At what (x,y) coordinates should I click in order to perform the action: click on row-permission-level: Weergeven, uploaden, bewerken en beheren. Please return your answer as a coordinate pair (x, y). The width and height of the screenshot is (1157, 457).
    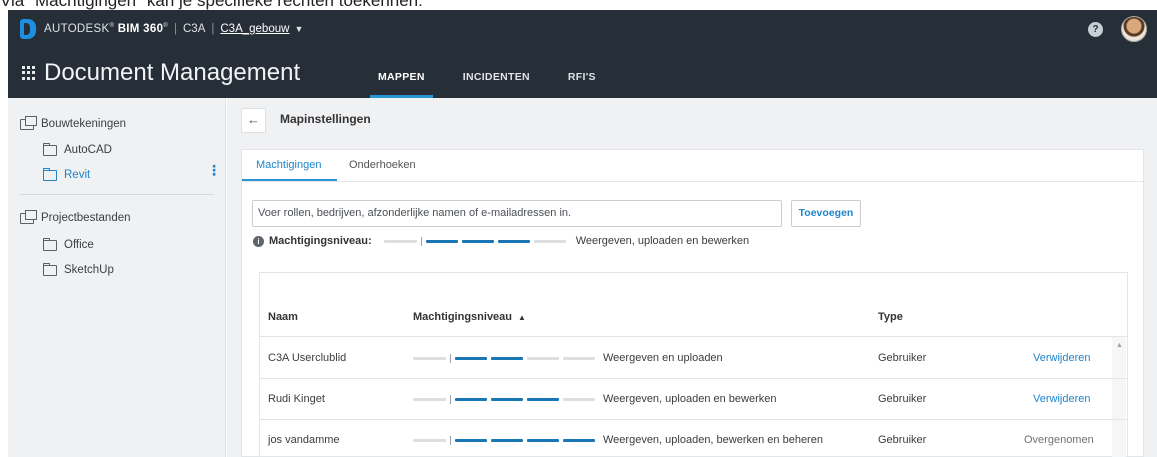
    Looking at the image, I should click on (618, 440).